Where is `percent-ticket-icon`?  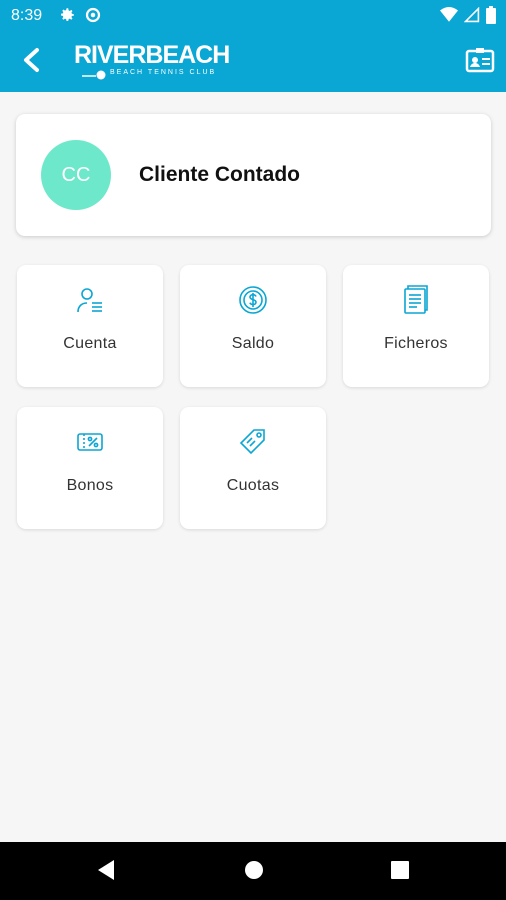
percent-ticket-icon is located at coordinates (90, 442).